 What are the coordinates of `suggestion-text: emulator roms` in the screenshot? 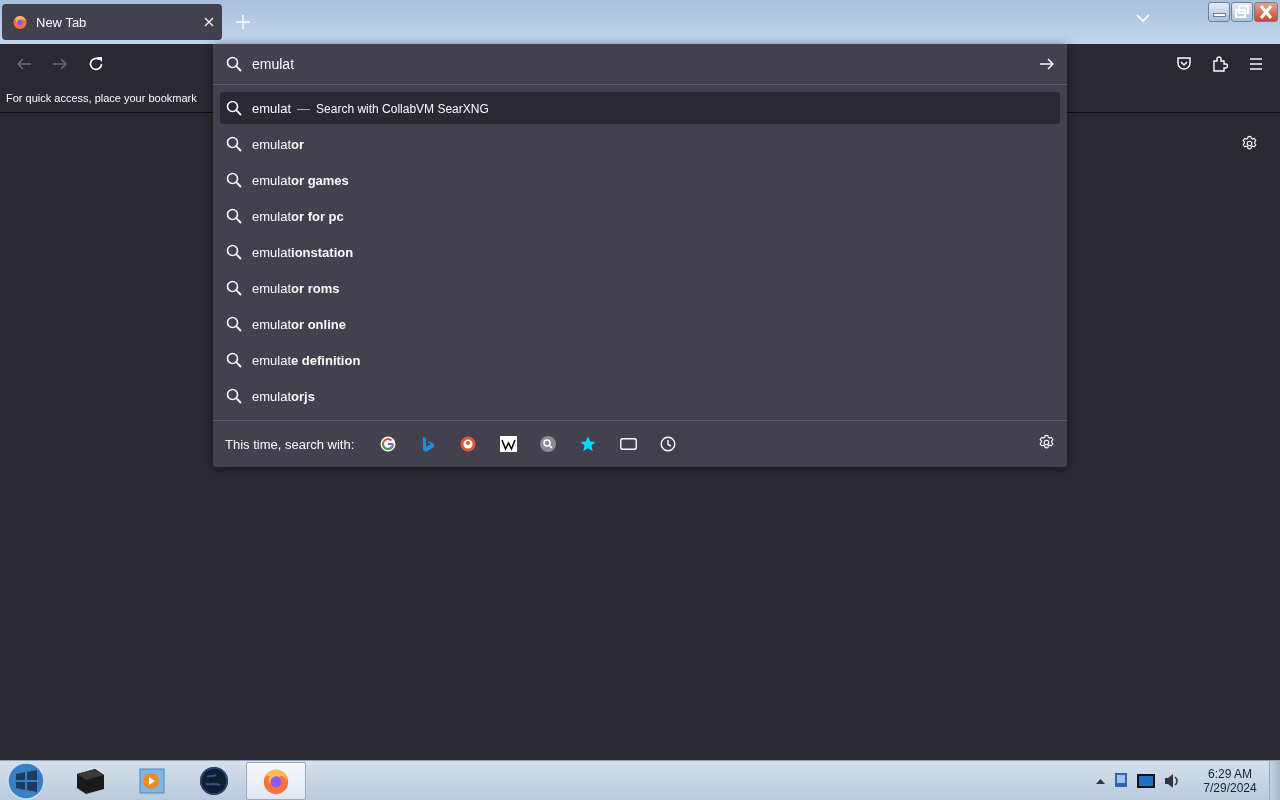 It's located at (296, 288).